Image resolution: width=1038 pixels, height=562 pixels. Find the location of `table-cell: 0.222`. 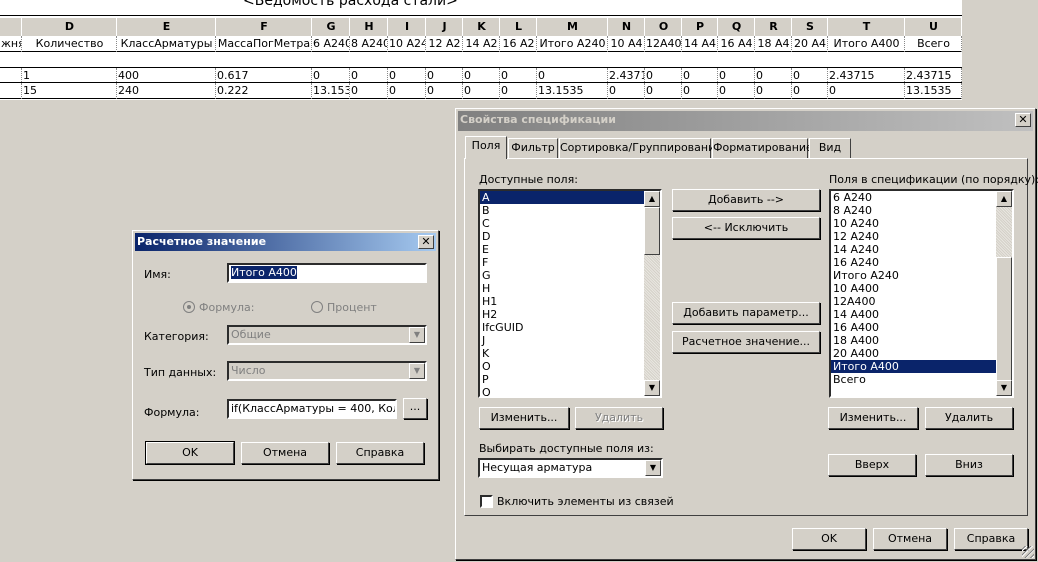

table-cell: 0.222 is located at coordinates (264, 91).